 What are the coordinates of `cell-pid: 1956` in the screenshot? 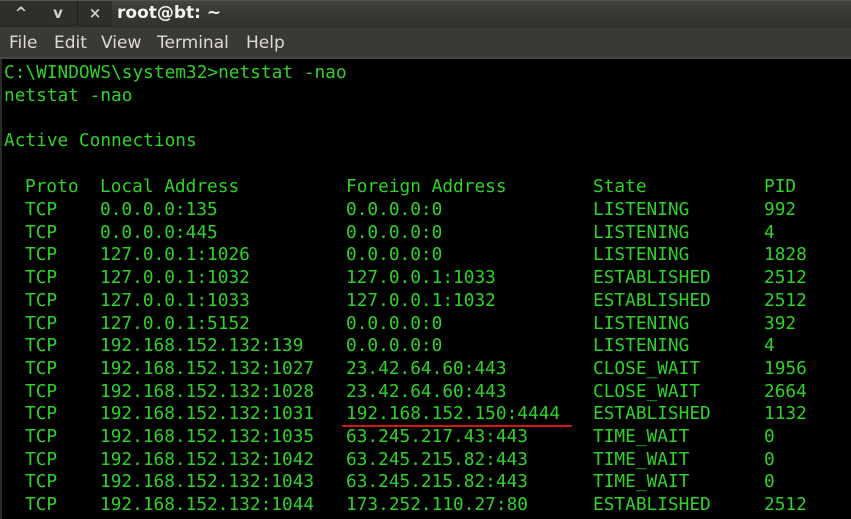 It's located at (785, 368).